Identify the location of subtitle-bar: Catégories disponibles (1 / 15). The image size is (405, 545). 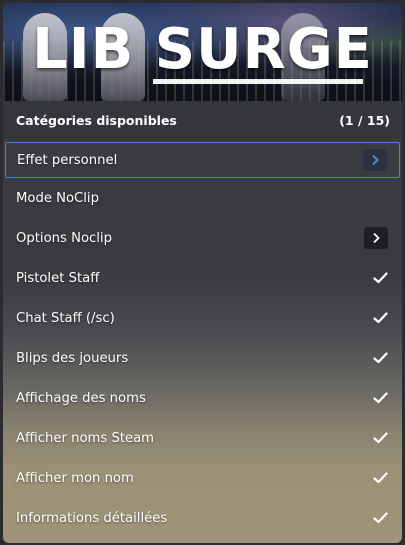
(202, 120).